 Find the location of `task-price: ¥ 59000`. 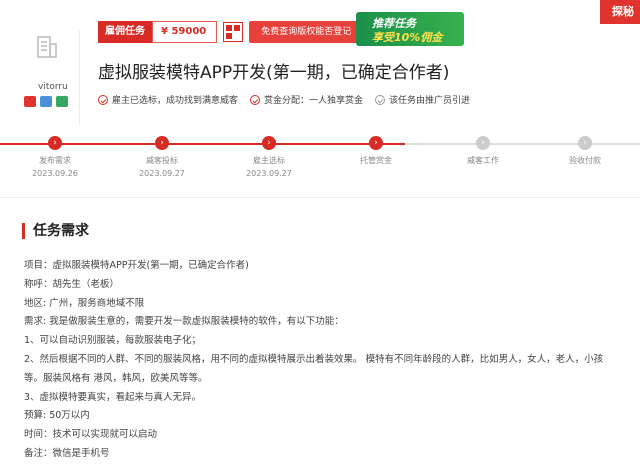

task-price: ¥ 59000 is located at coordinates (185, 32).